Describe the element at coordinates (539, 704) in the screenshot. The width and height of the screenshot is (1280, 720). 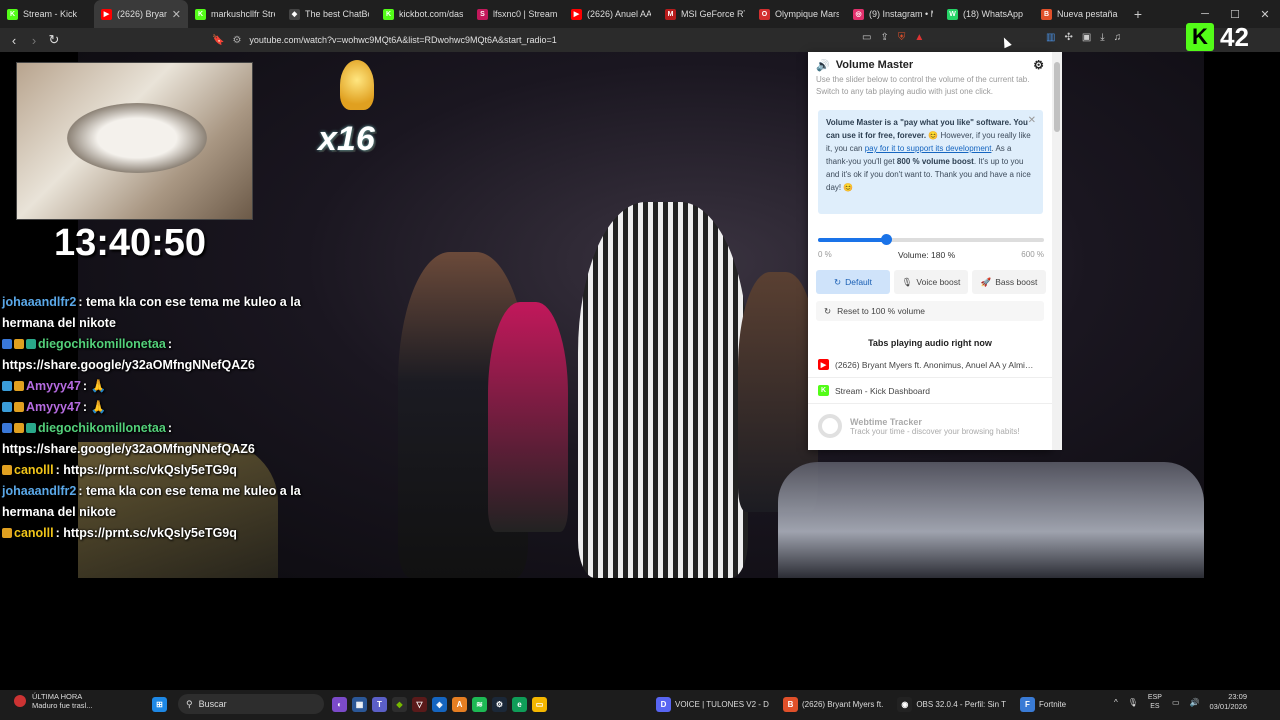
I see `explorer-icon: ▭` at that location.